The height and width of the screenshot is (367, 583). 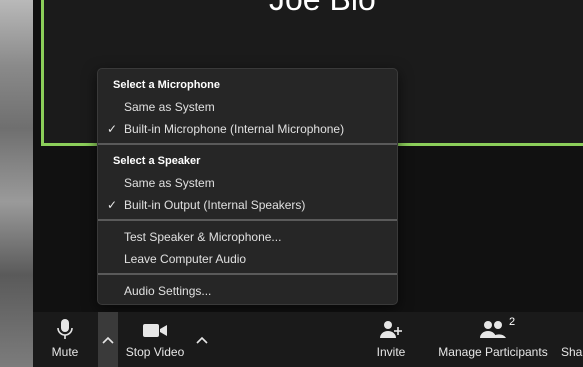 What do you see at coordinates (572, 352) in the screenshot?
I see `share-label: Sha` at bounding box center [572, 352].